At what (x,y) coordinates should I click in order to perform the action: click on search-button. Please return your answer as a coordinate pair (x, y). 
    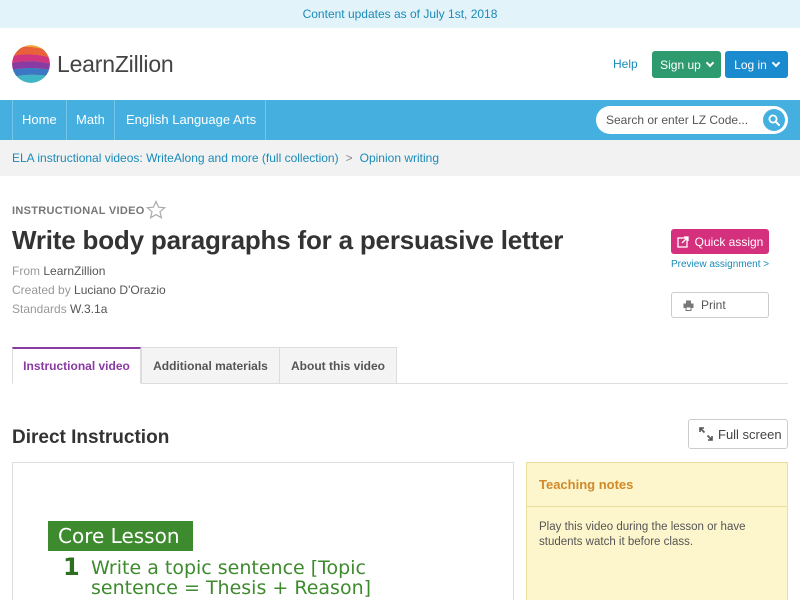
    Looking at the image, I should click on (774, 120).